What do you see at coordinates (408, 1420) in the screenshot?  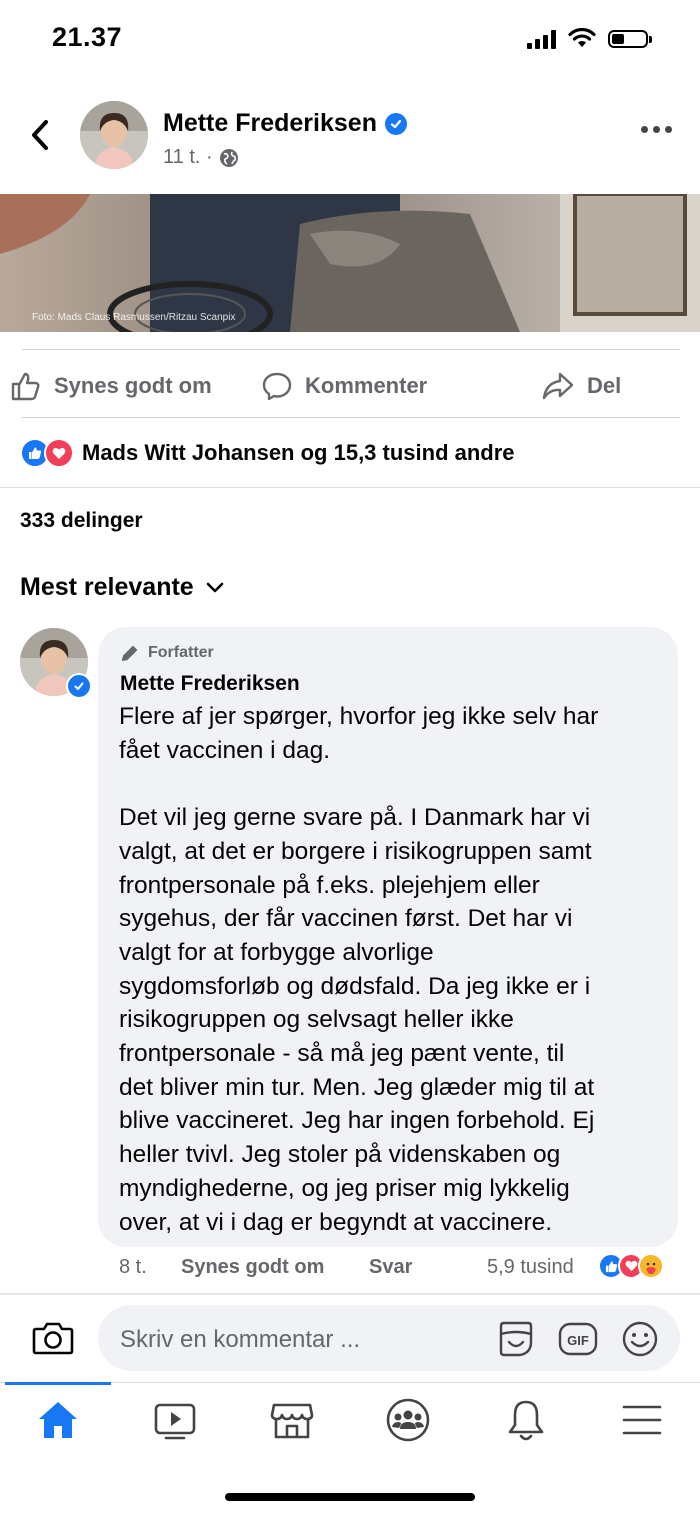 I see `groups-icon` at bounding box center [408, 1420].